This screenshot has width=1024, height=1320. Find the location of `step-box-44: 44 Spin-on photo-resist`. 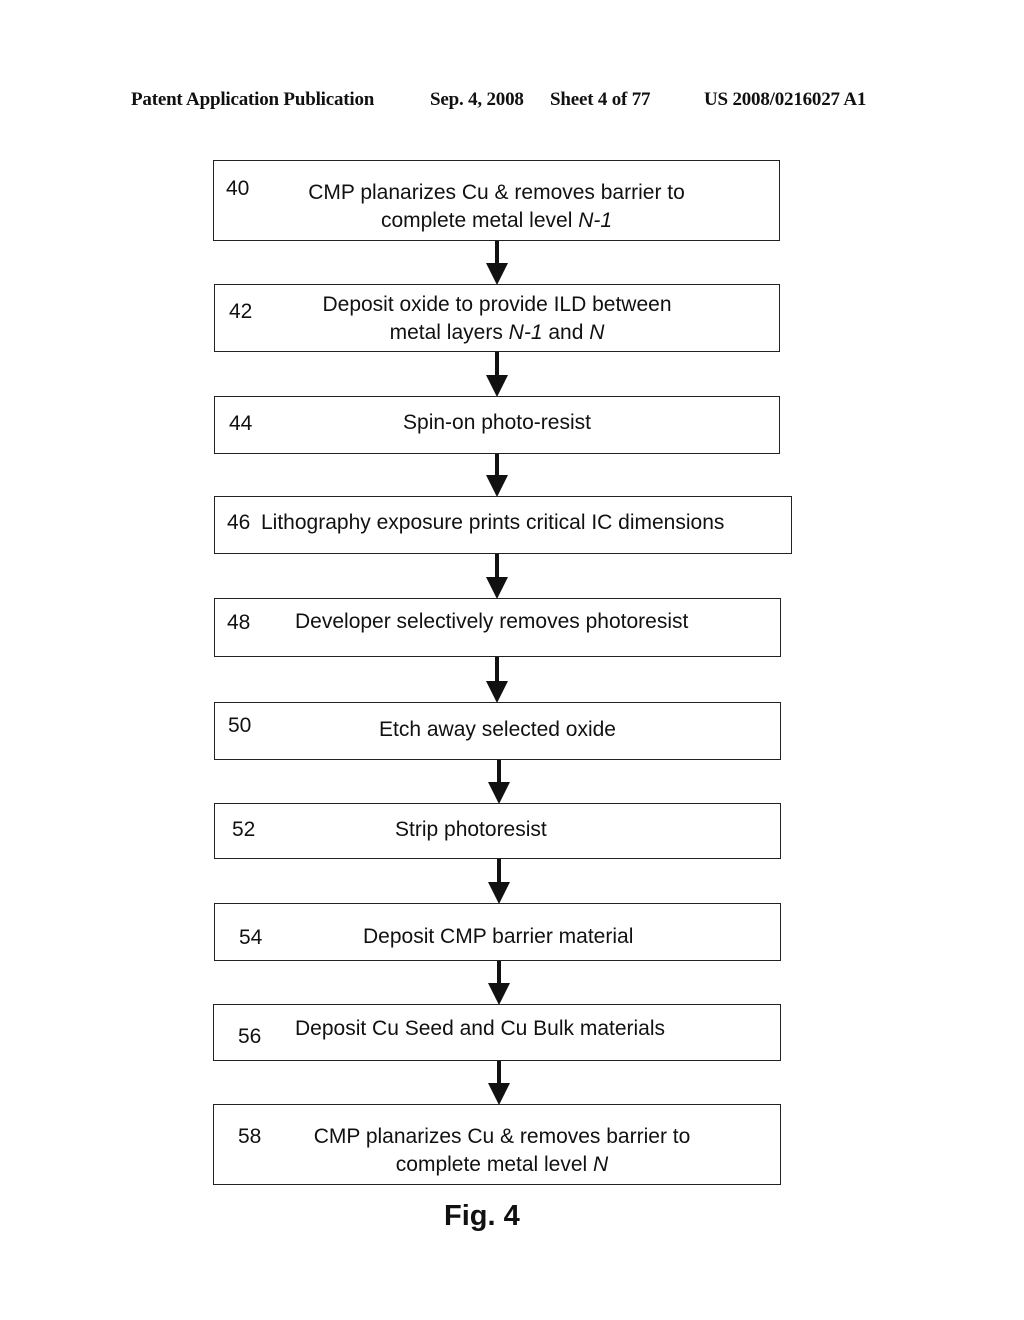

step-box-44: 44 Spin-on photo-resist is located at coordinates (497, 425).